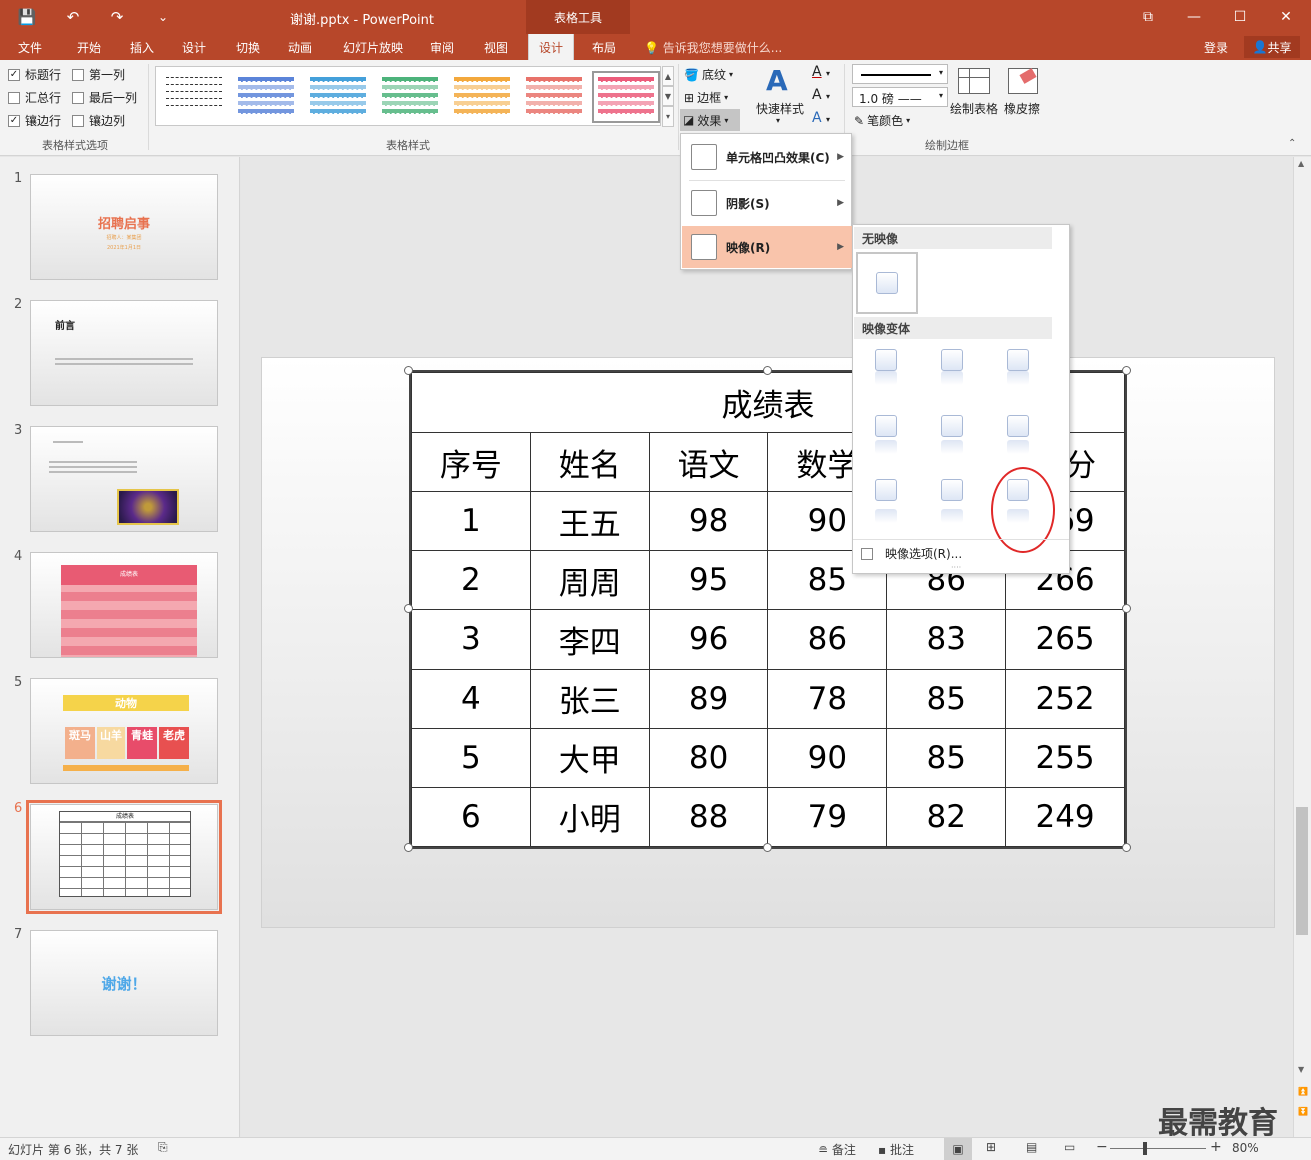 The height and width of the screenshot is (1160, 1311). What do you see at coordinates (708, 817) in the screenshot?
I see `table-cell: 88` at bounding box center [708, 817].